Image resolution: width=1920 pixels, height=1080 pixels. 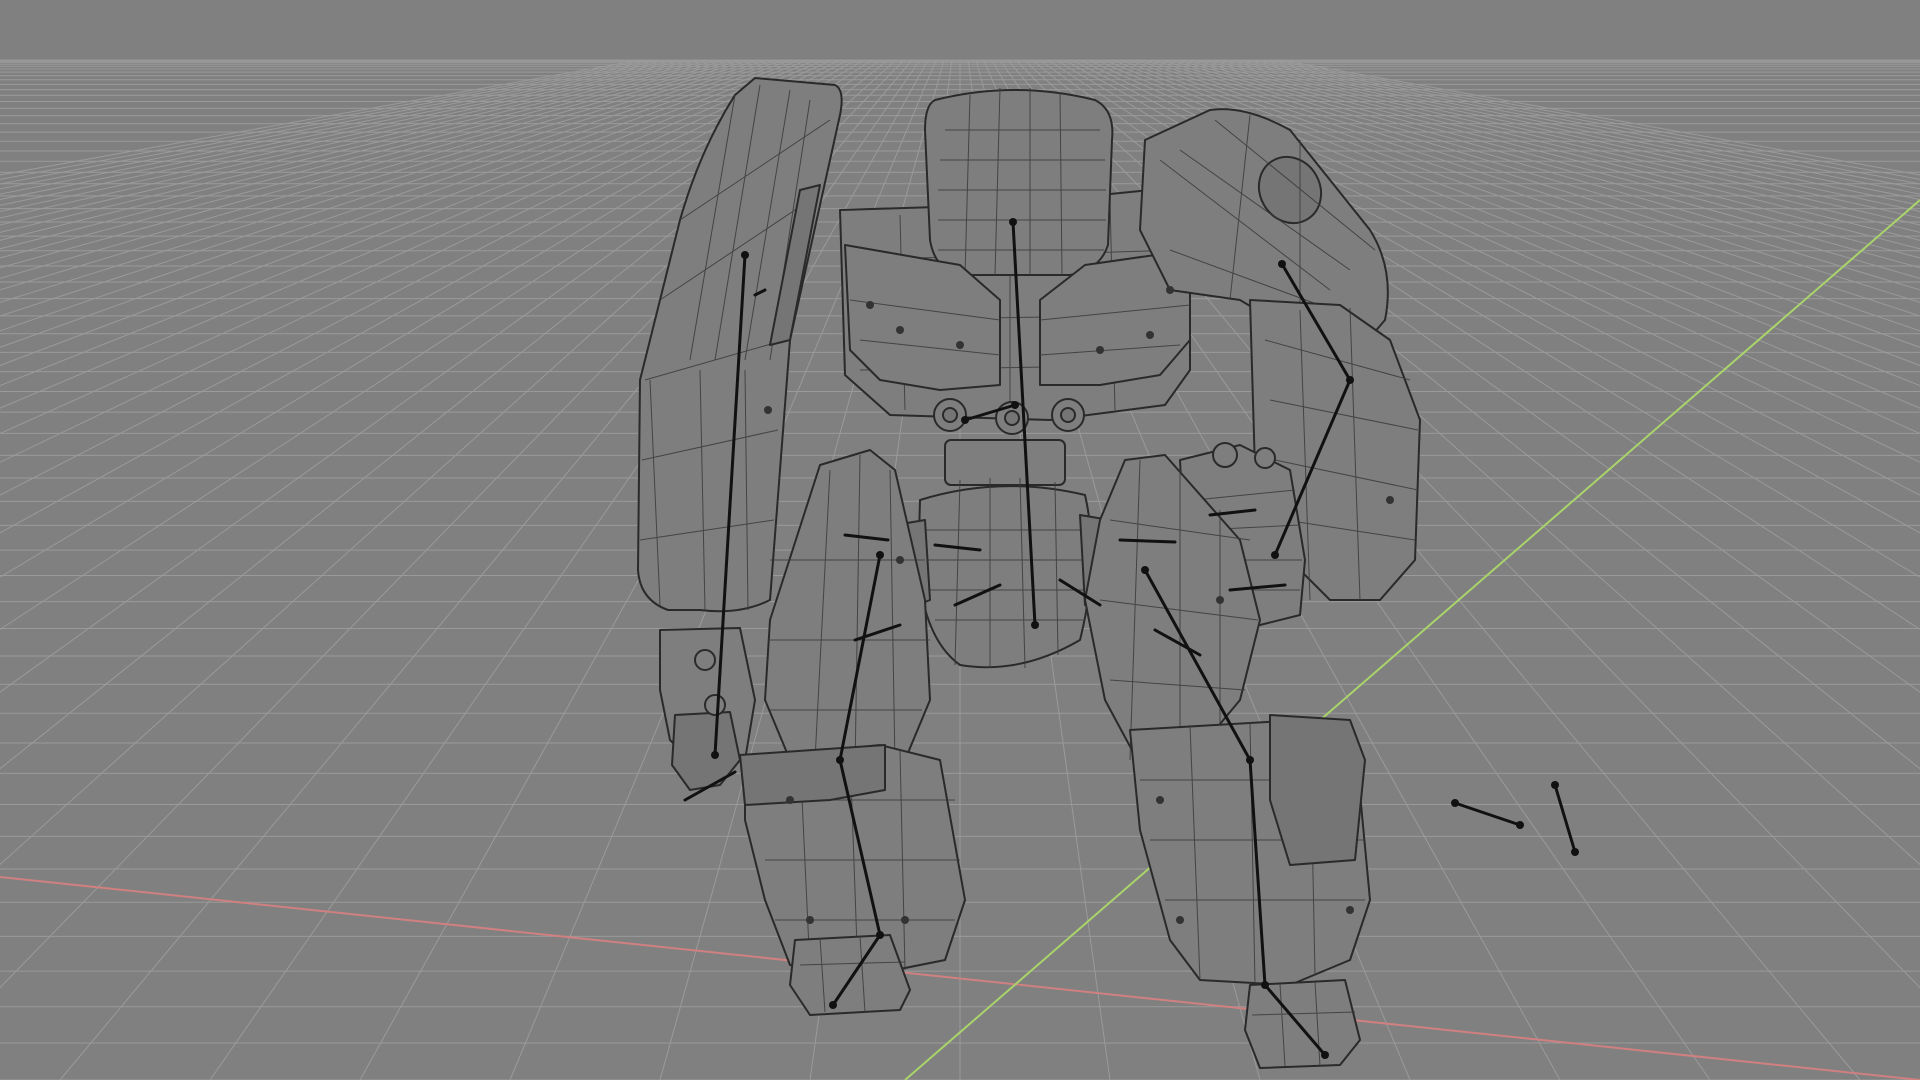 What do you see at coordinates (1317, 790) in the screenshot?
I see `right-knee-armor` at bounding box center [1317, 790].